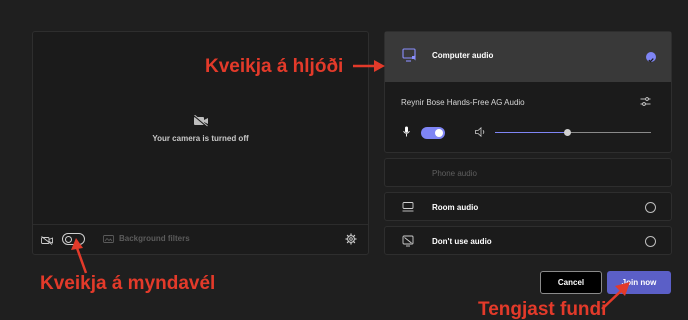 This screenshot has height=320, width=688. Describe the element at coordinates (650, 241) in the screenshot. I see `no-audio-radio` at that location.